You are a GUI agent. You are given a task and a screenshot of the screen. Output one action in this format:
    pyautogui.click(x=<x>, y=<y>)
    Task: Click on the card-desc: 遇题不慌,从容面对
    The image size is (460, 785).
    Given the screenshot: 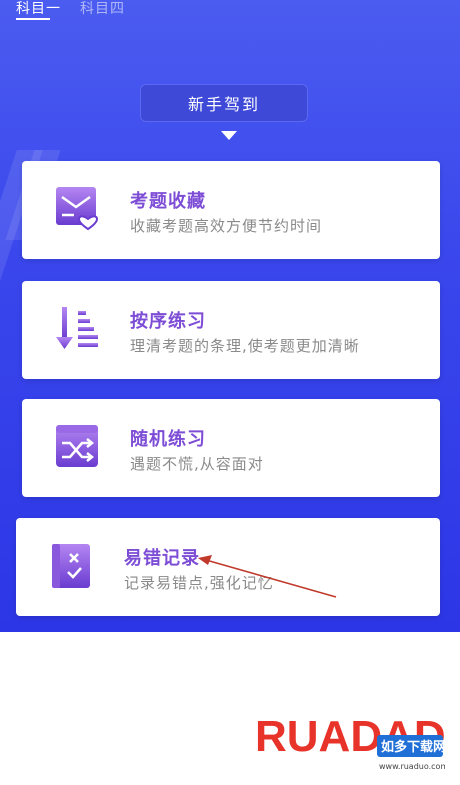 What is the action you would take?
    pyautogui.click(x=197, y=464)
    